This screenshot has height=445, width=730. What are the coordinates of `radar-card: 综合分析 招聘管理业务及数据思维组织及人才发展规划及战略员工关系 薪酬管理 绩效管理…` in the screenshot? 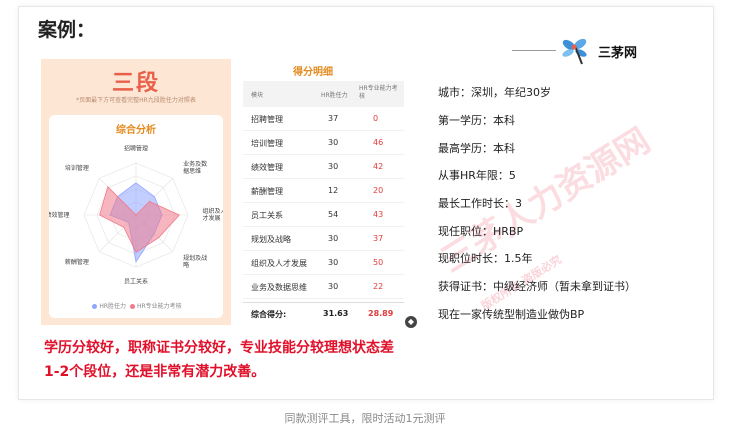 It's located at (136, 216).